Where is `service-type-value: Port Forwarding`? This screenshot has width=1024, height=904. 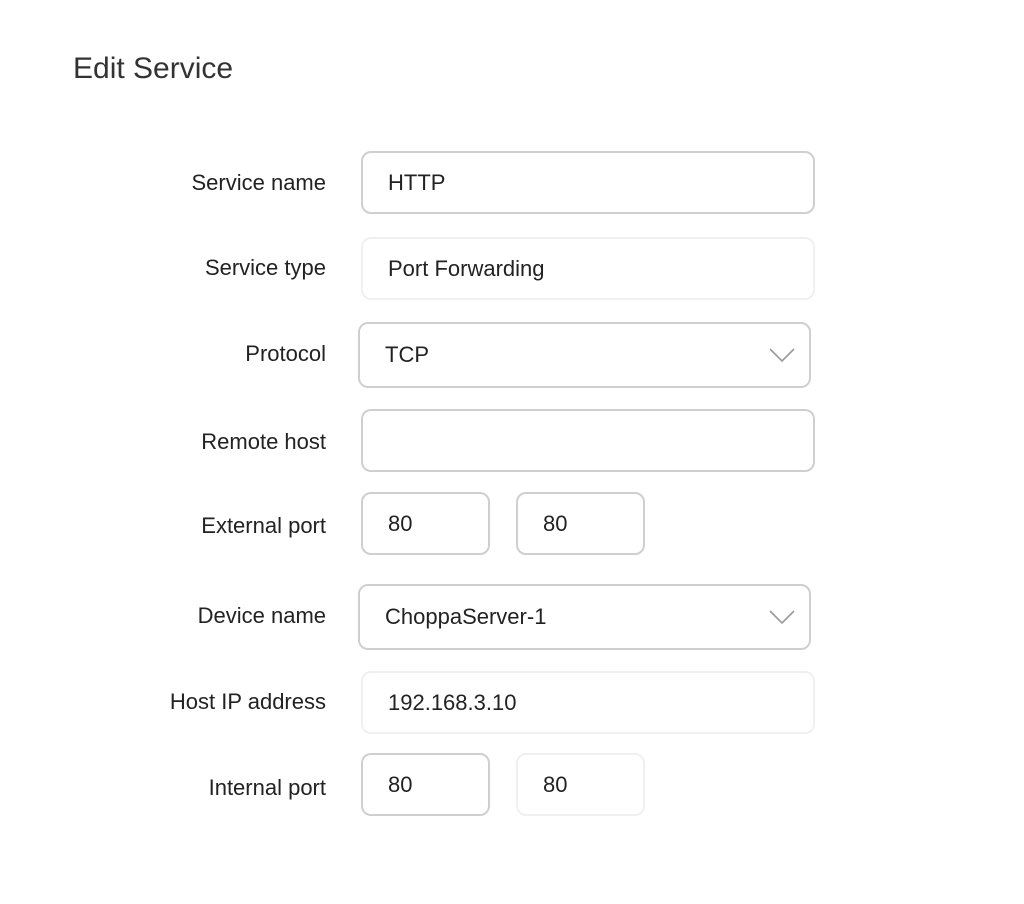 service-type-value: Port Forwarding is located at coordinates (466, 268).